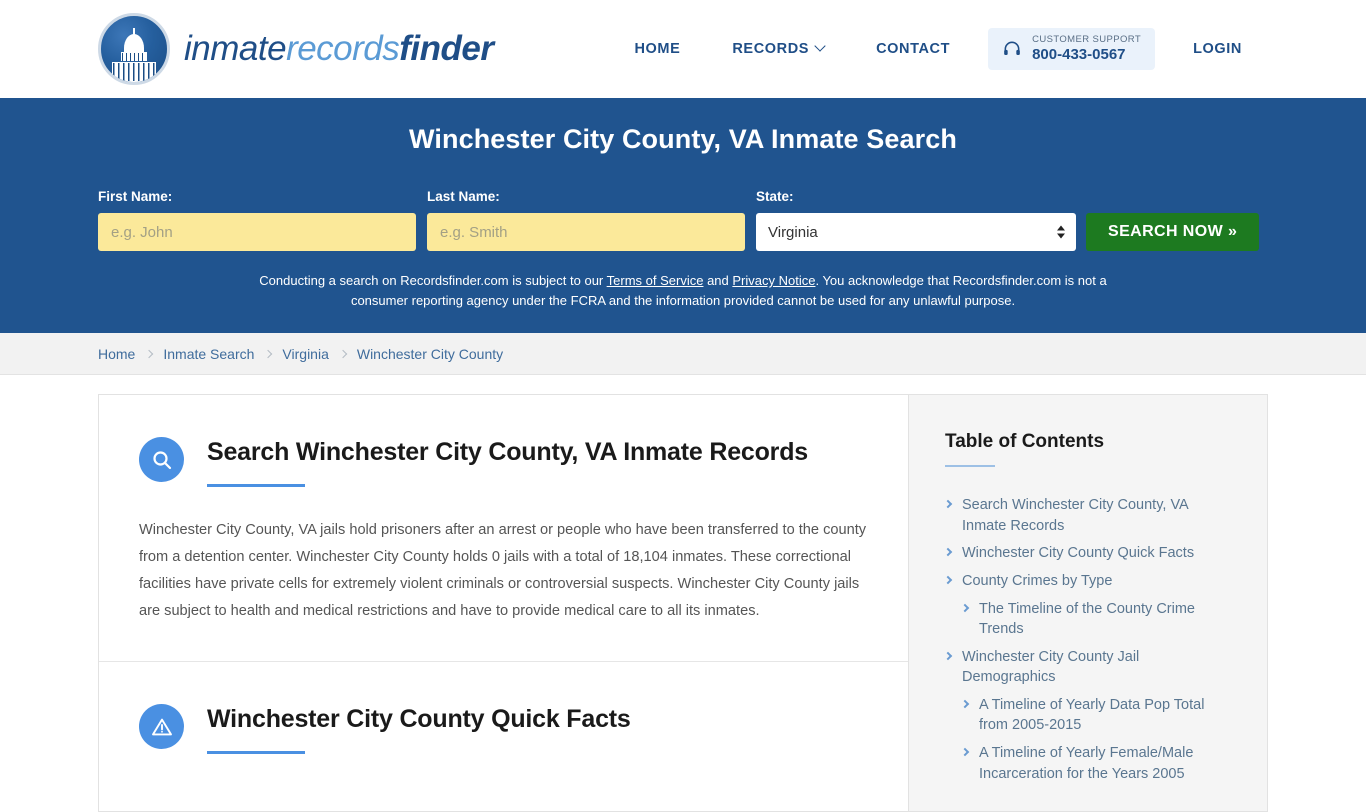 The height and width of the screenshot is (812, 1366). I want to click on last-name-label: Last Name:, so click(463, 196).